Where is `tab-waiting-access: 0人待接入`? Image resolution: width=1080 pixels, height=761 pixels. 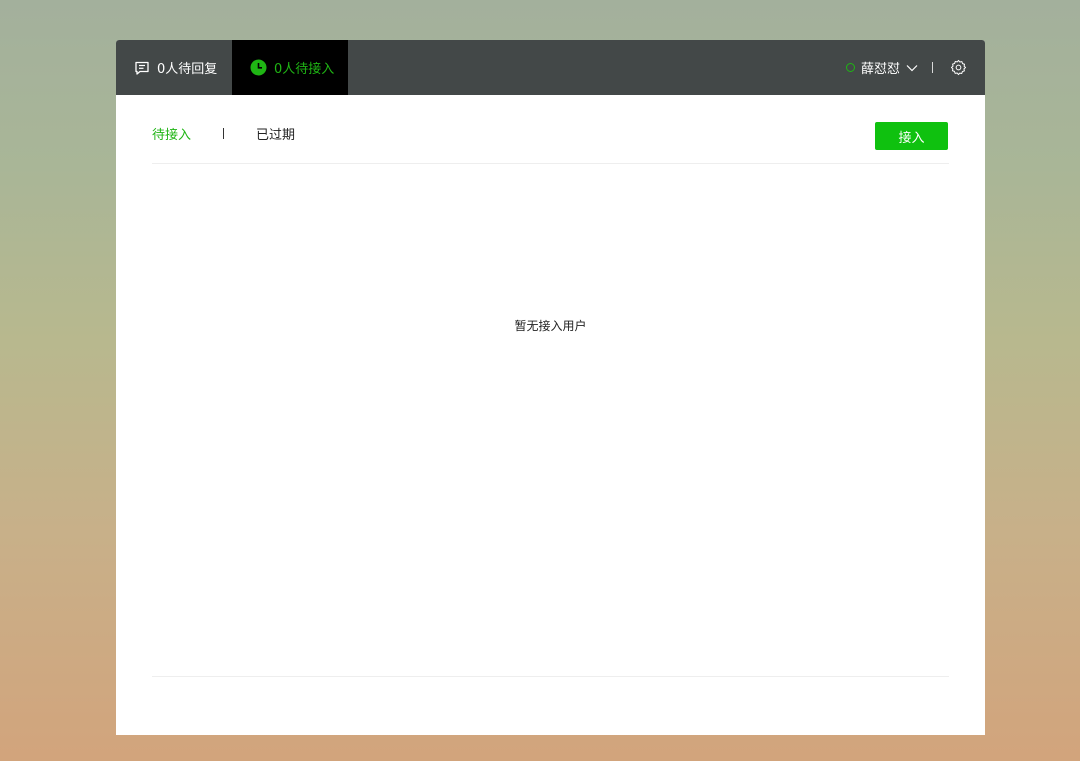
tab-waiting-access: 0人待接入 is located at coordinates (290, 67).